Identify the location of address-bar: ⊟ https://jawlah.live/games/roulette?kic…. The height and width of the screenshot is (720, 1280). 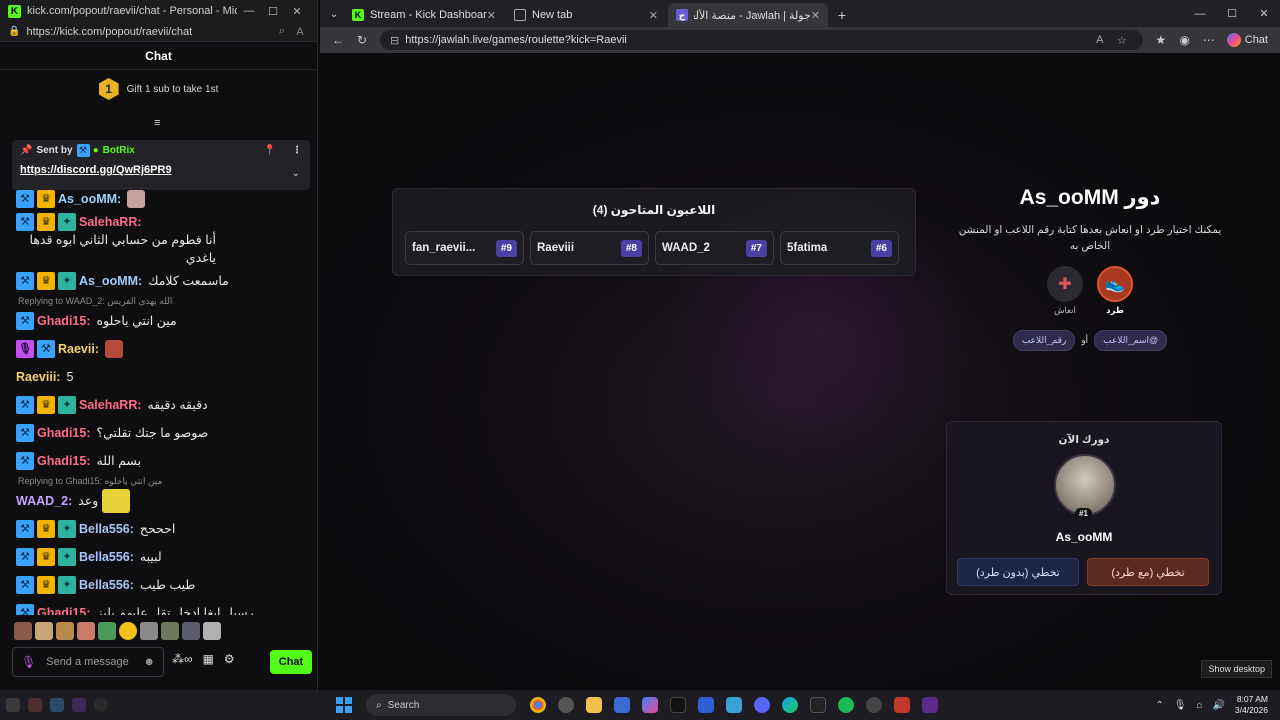
(761, 40).